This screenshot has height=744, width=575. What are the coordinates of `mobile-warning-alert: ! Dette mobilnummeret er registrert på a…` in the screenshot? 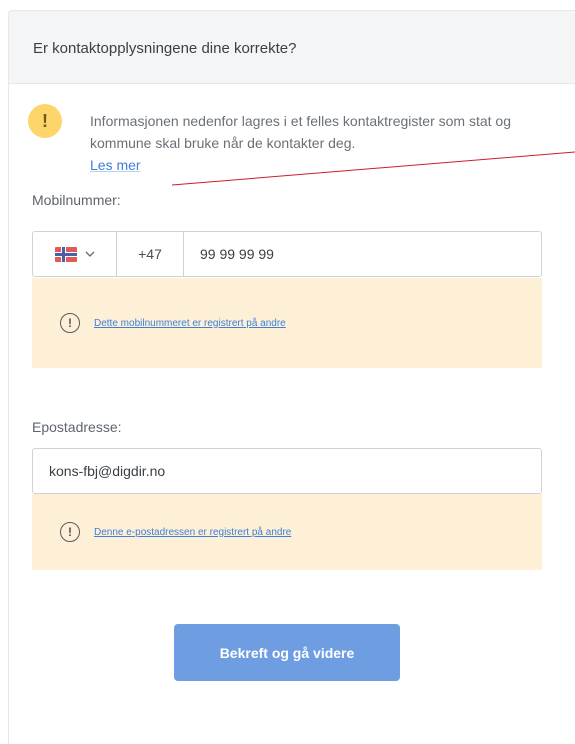 It's located at (287, 323).